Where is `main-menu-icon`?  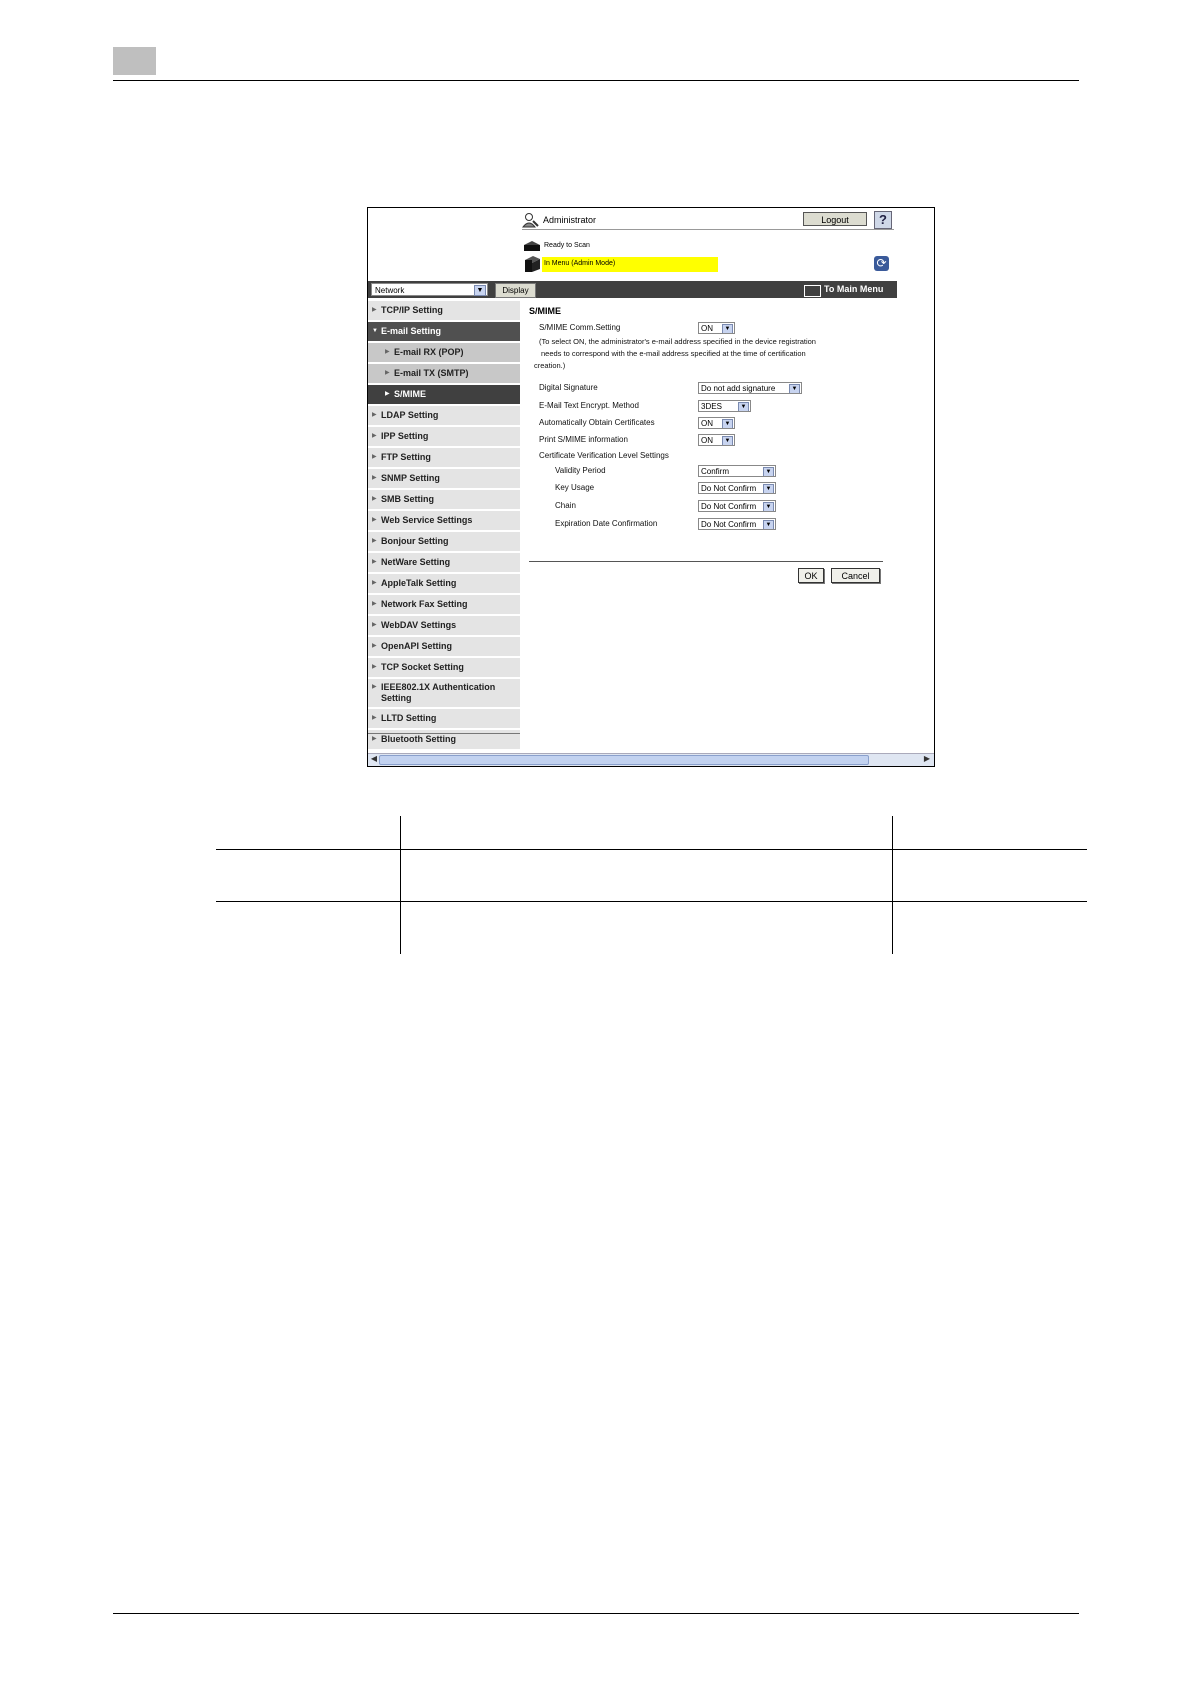
main-menu-icon is located at coordinates (812, 291).